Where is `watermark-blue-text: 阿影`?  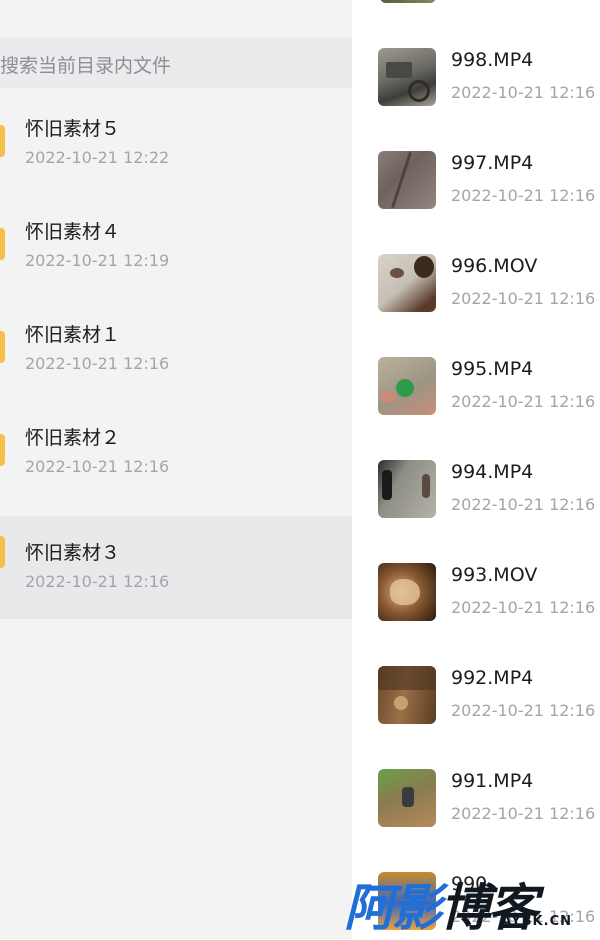
watermark-blue-text: 阿影 is located at coordinates (393, 908).